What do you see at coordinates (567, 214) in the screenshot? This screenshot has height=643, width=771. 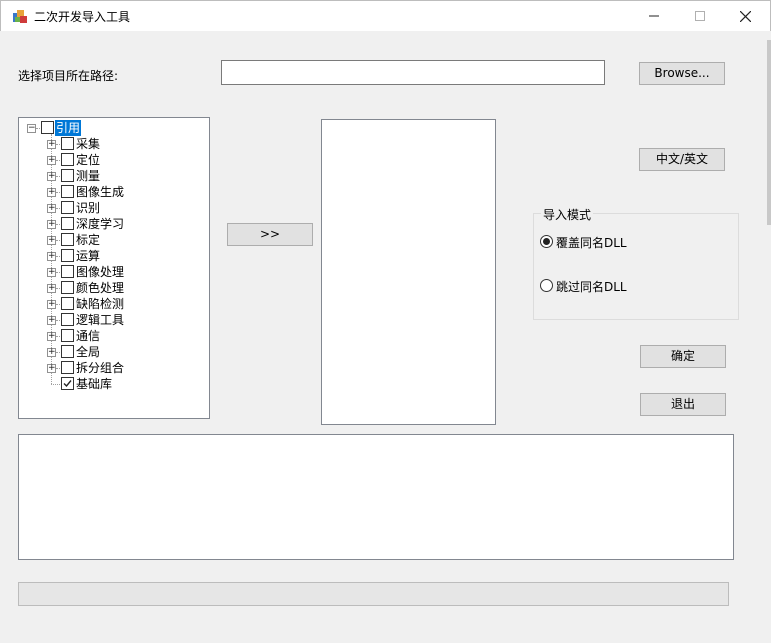 I see `import-mode-title: 导入模式` at bounding box center [567, 214].